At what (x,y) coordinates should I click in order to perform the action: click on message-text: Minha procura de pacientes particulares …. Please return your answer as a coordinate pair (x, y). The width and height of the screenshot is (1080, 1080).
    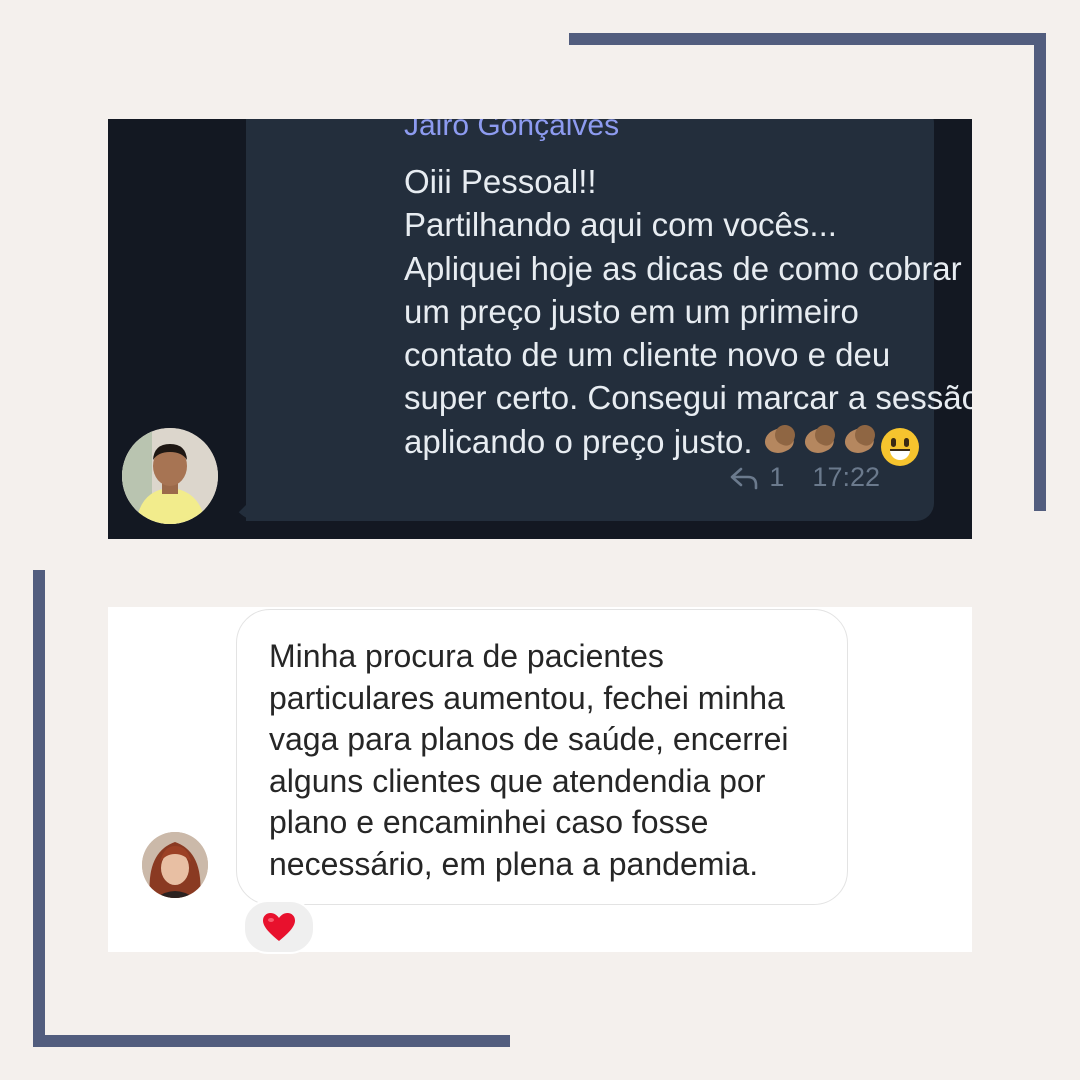
    Looking at the image, I should click on (529, 760).